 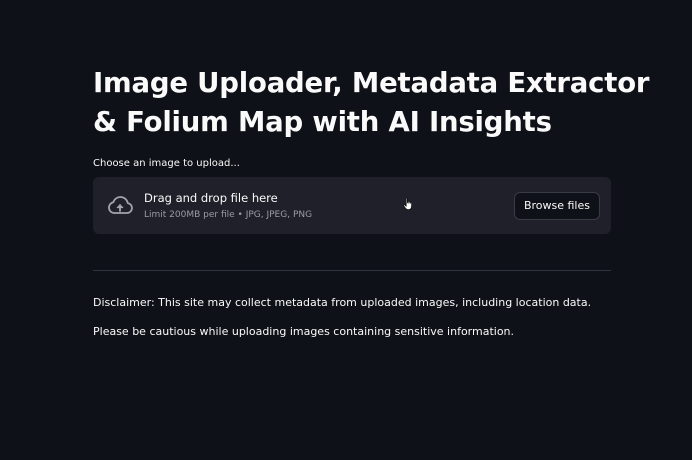 What do you see at coordinates (120, 206) in the screenshot?
I see `cloud-upload-icon` at bounding box center [120, 206].